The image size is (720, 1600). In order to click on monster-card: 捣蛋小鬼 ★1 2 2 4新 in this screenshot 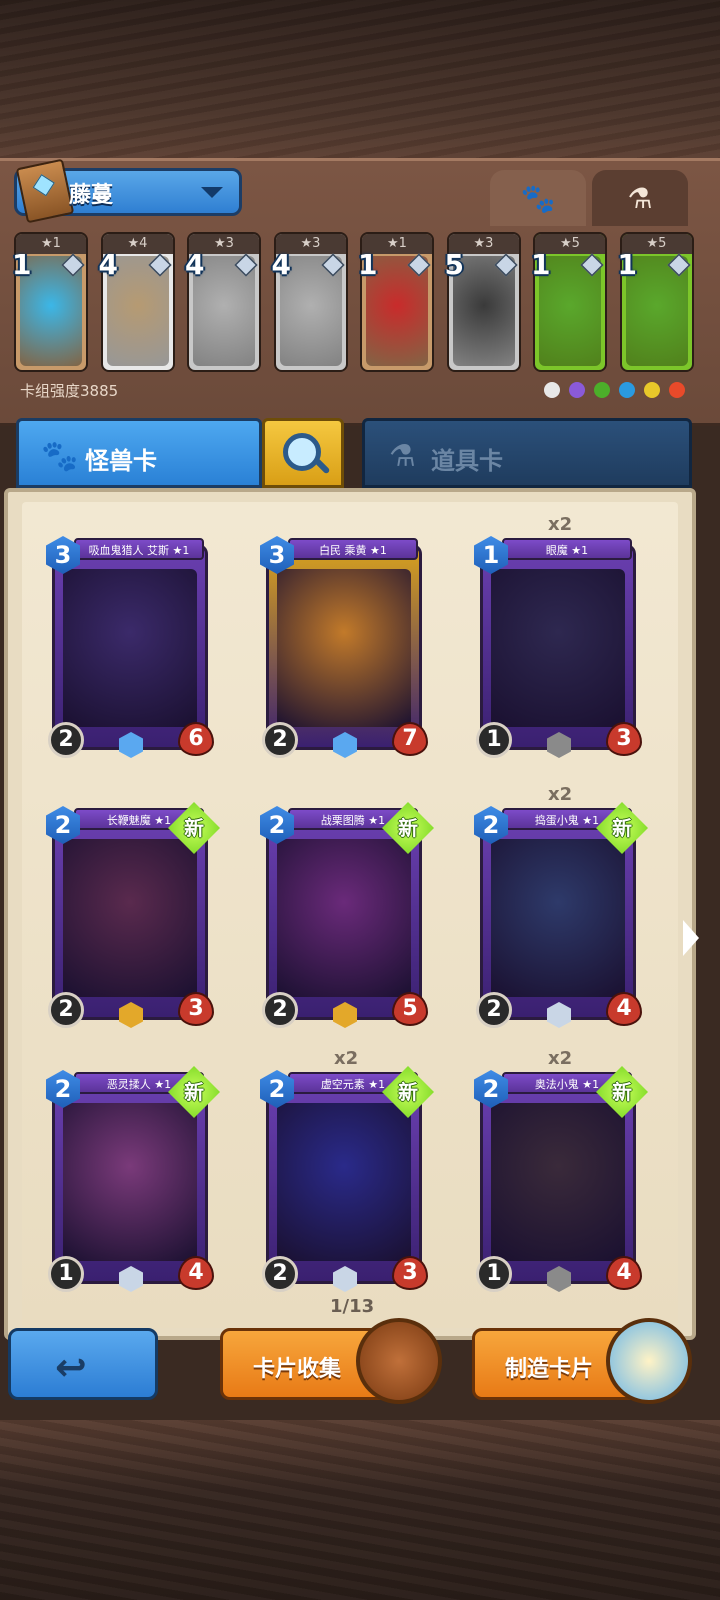, I will do `click(561, 915)`.